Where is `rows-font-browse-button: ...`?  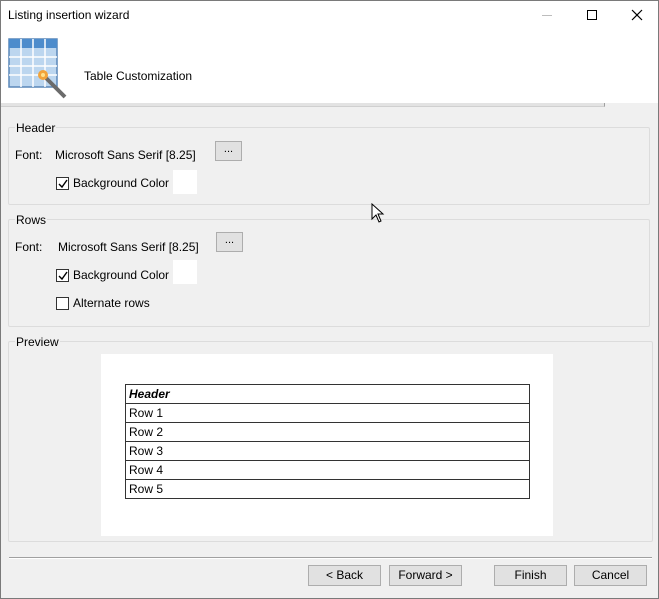 rows-font-browse-button: ... is located at coordinates (229, 242).